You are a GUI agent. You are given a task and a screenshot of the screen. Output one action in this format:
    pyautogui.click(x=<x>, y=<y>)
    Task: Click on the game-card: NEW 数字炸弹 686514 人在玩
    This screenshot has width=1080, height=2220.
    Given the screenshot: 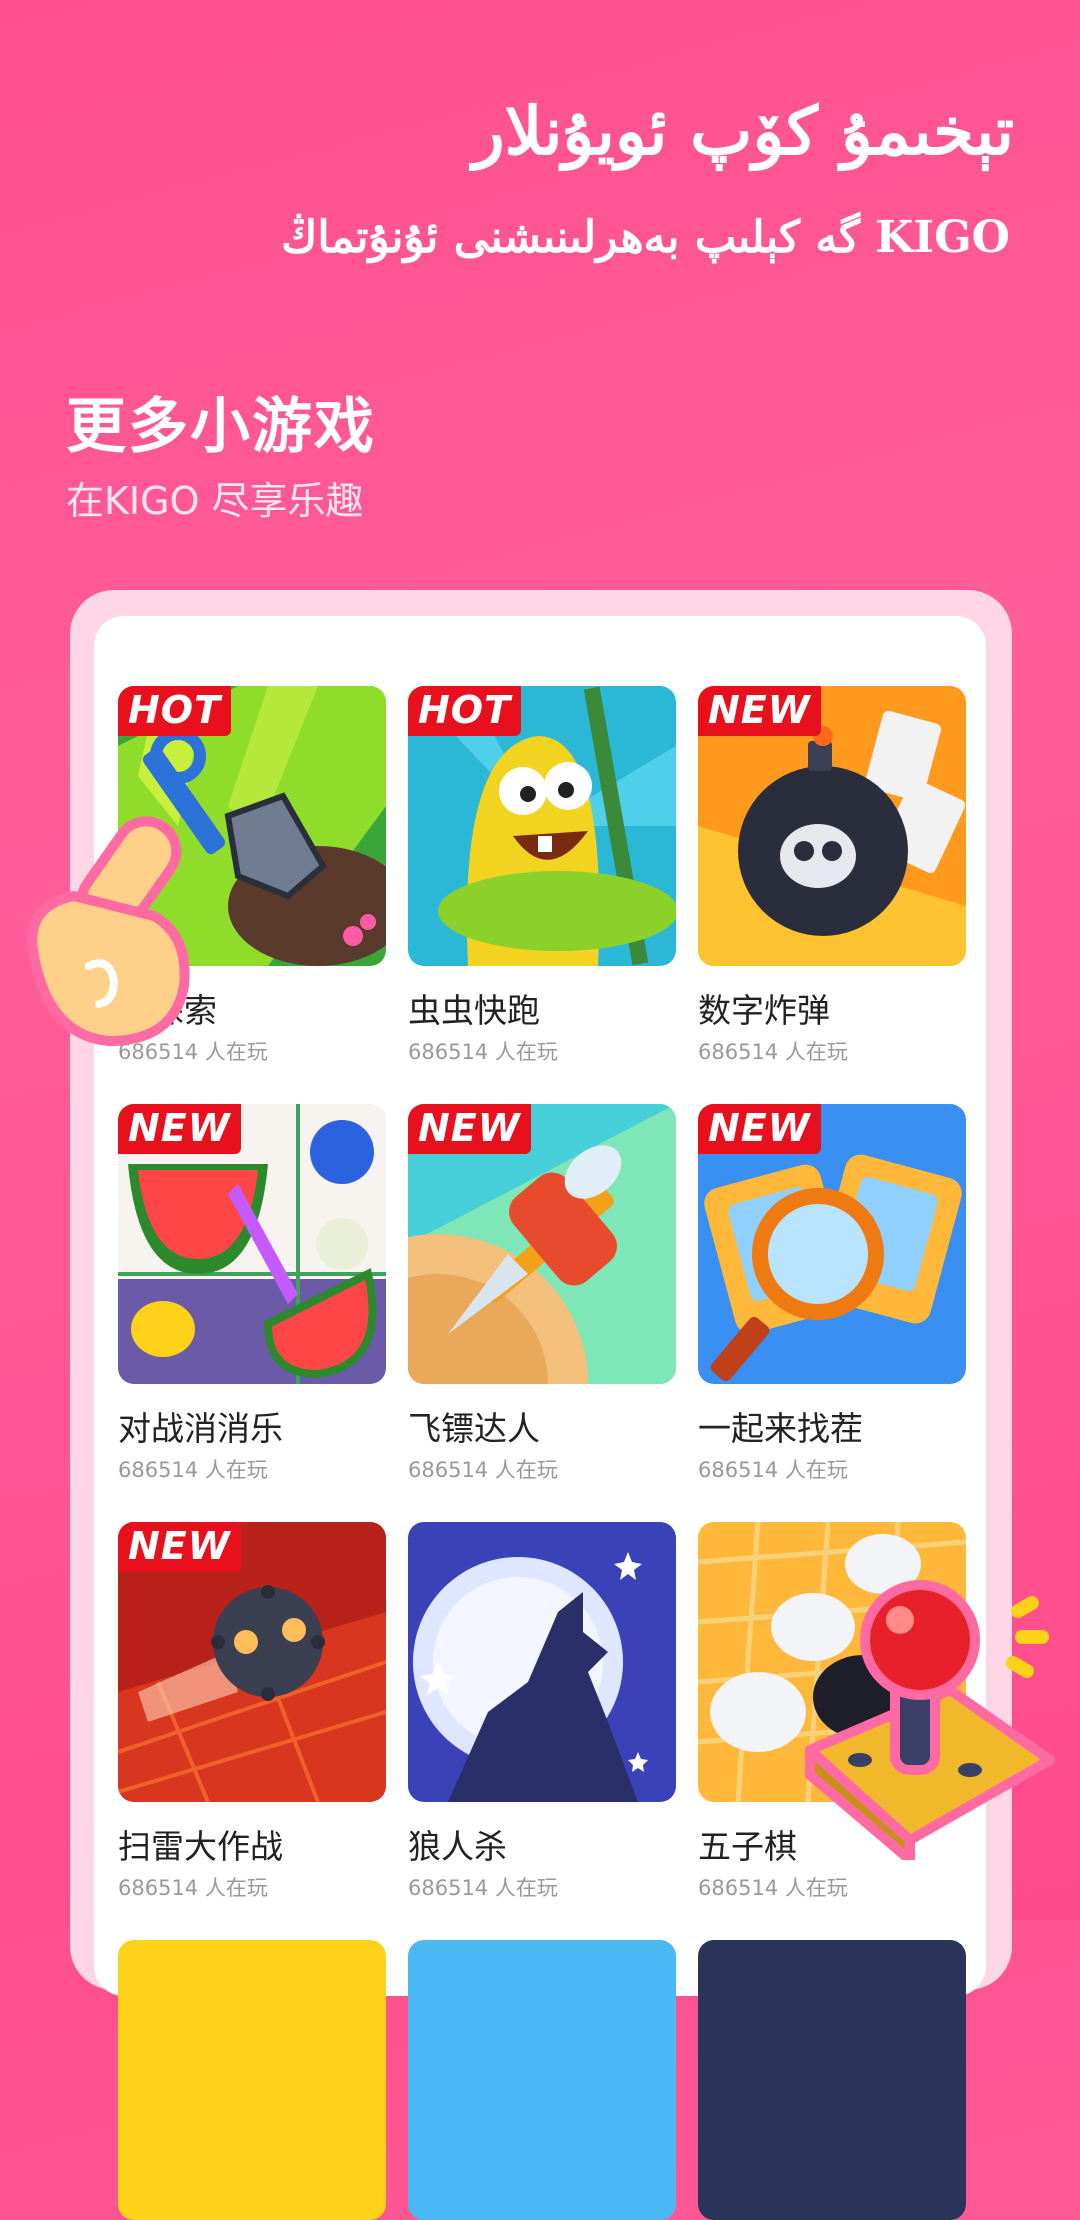 What is the action you would take?
    pyautogui.click(x=832, y=876)
    